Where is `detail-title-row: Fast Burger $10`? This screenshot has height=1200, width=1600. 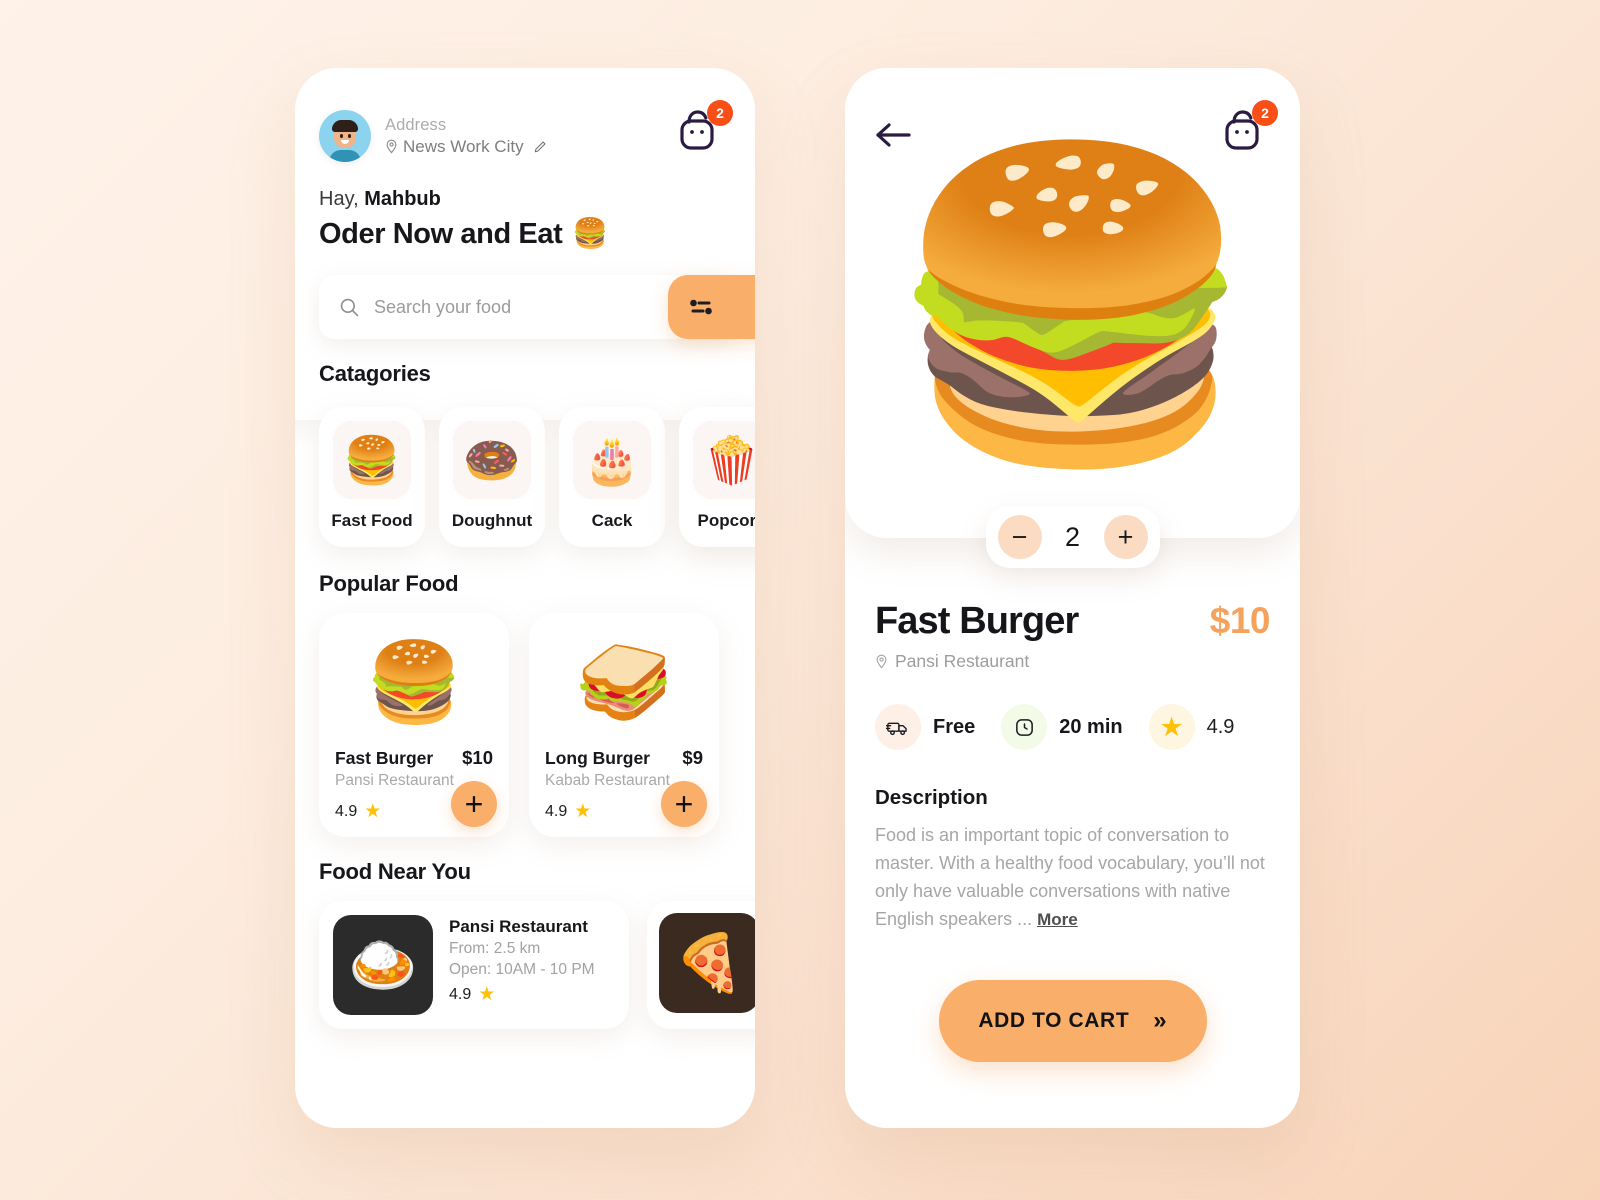 detail-title-row: Fast Burger $10 is located at coordinates (1073, 621).